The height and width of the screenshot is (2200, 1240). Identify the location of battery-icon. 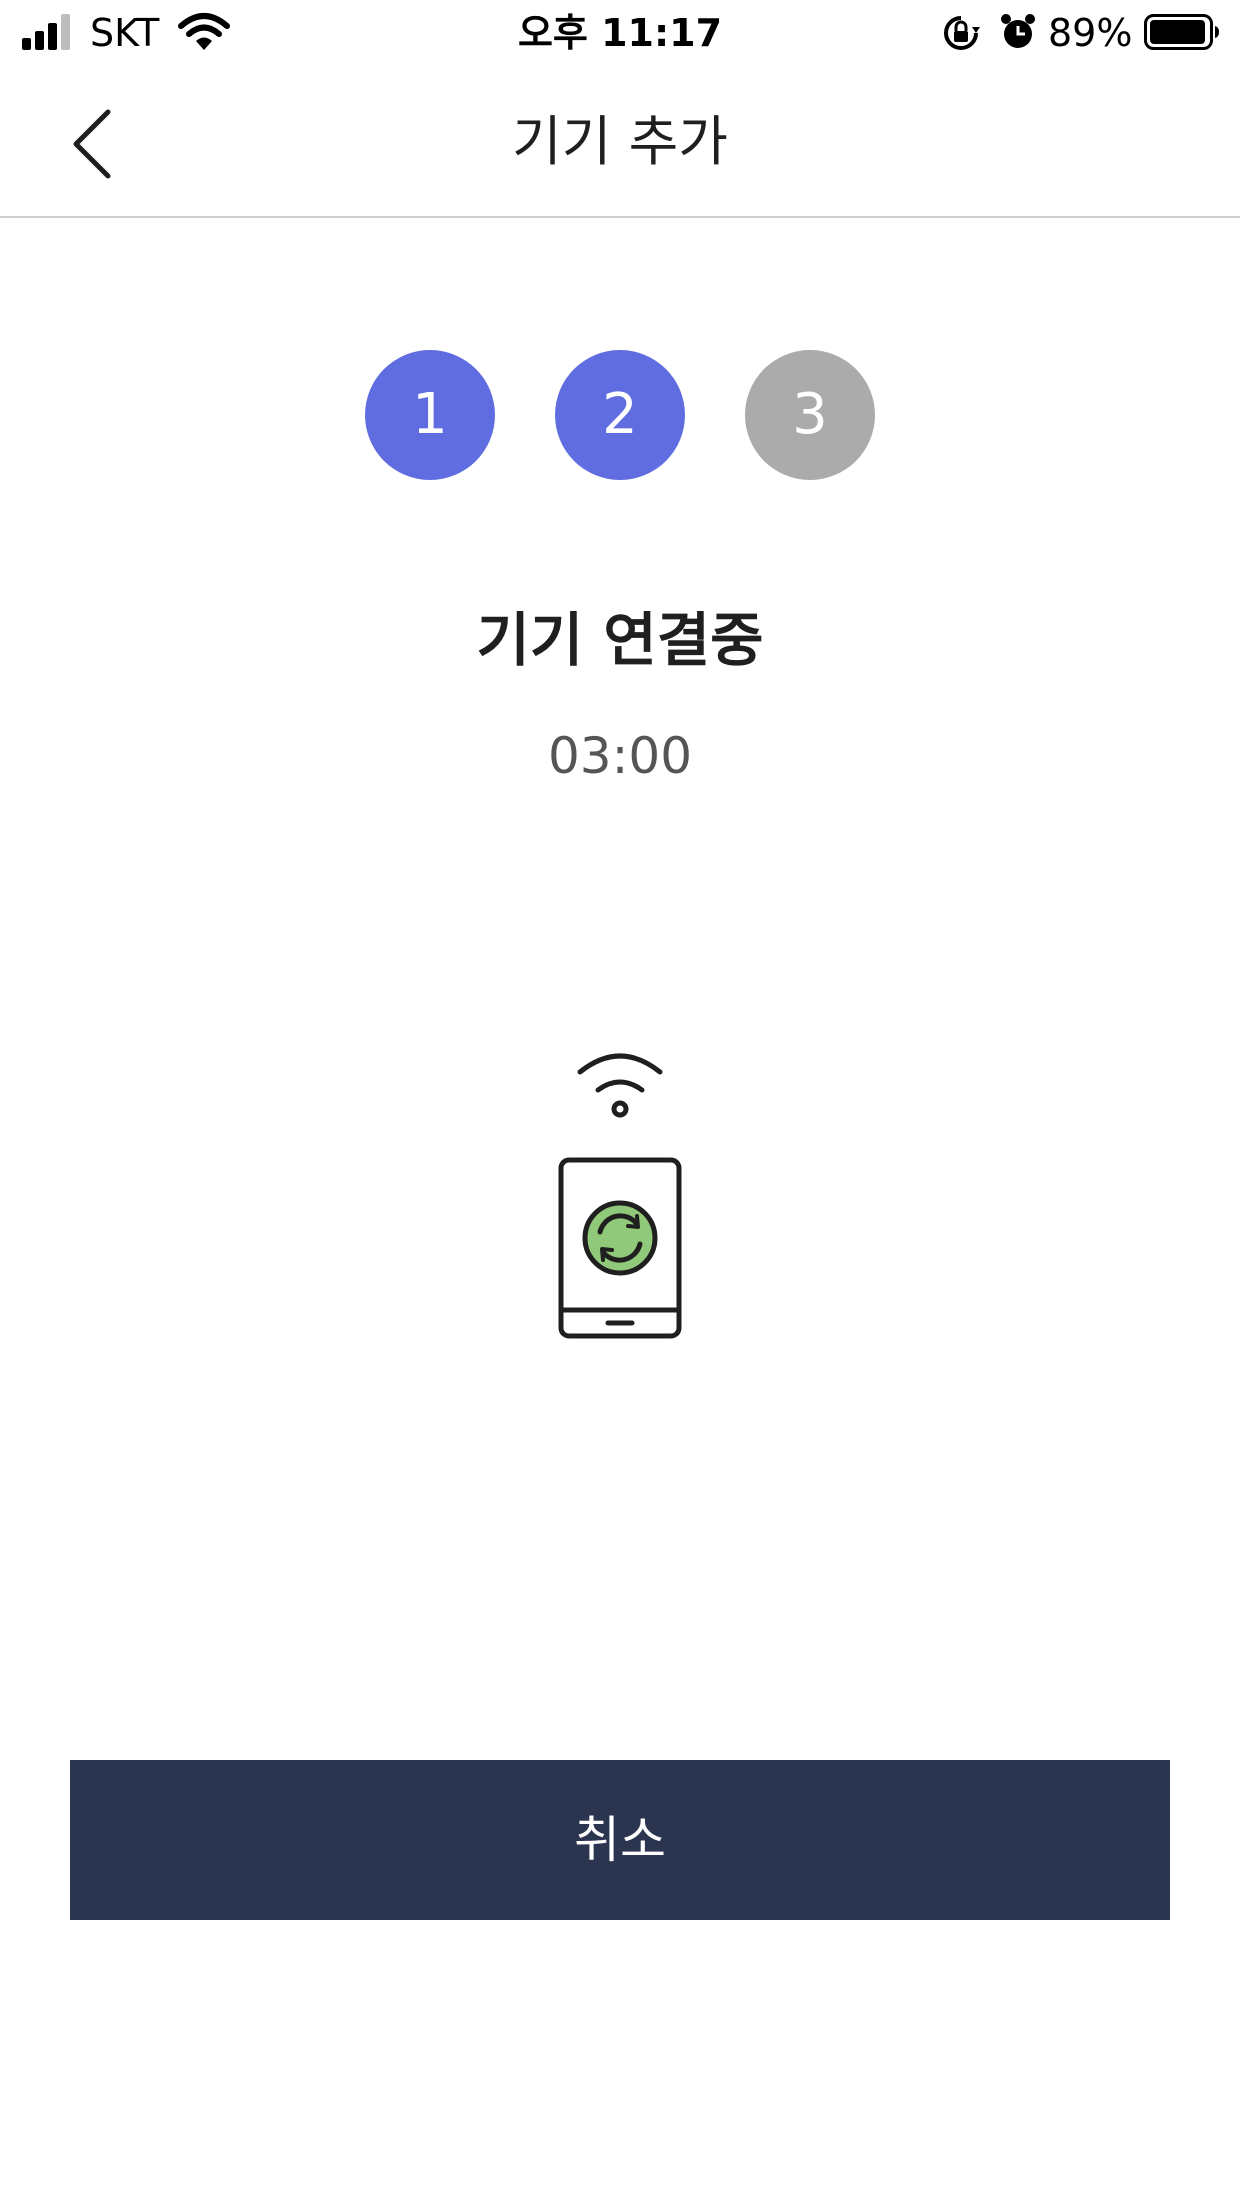
(1181, 32).